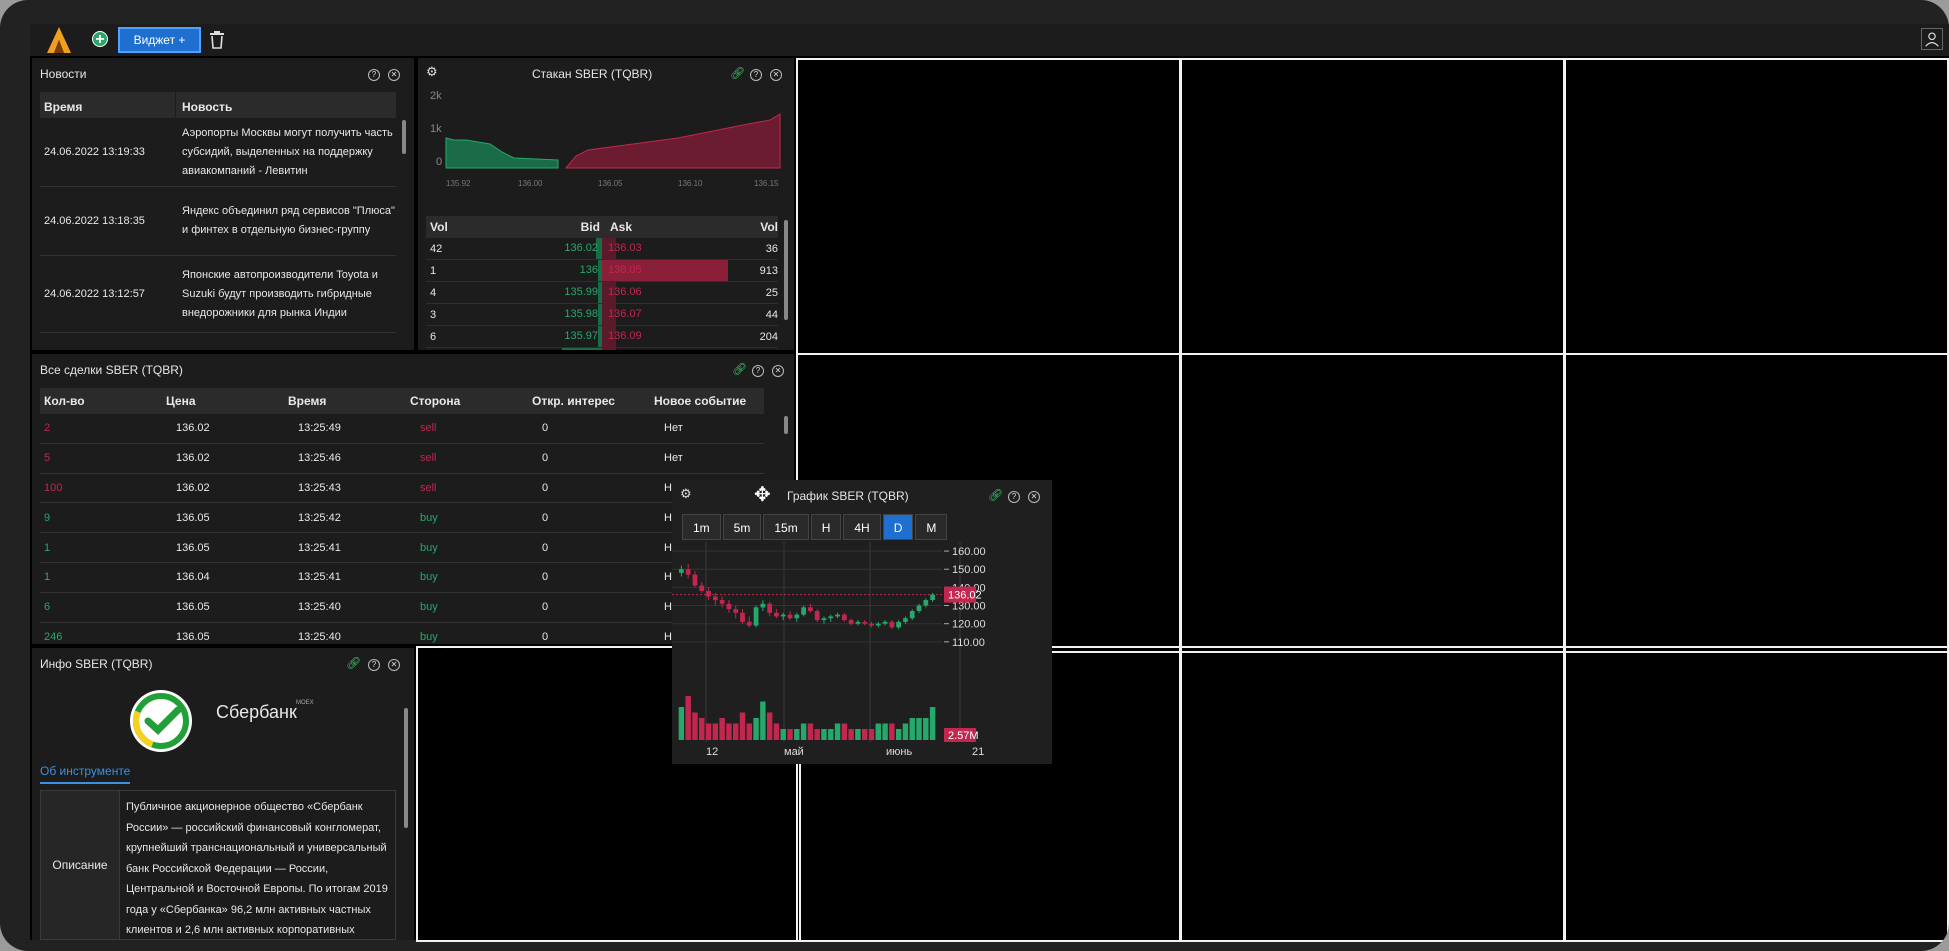 Image resolution: width=1949 pixels, height=951 pixels. I want to click on bid-price: 136, so click(534, 270).